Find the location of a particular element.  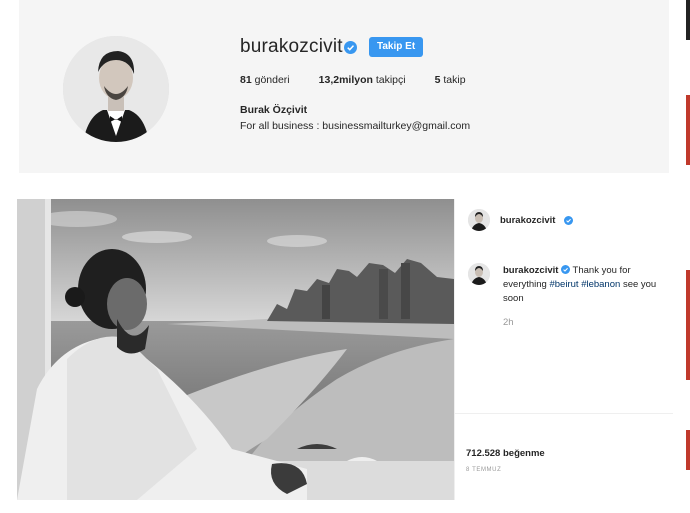

followers-count: 13,2milyon takipçi is located at coordinates (362, 80).